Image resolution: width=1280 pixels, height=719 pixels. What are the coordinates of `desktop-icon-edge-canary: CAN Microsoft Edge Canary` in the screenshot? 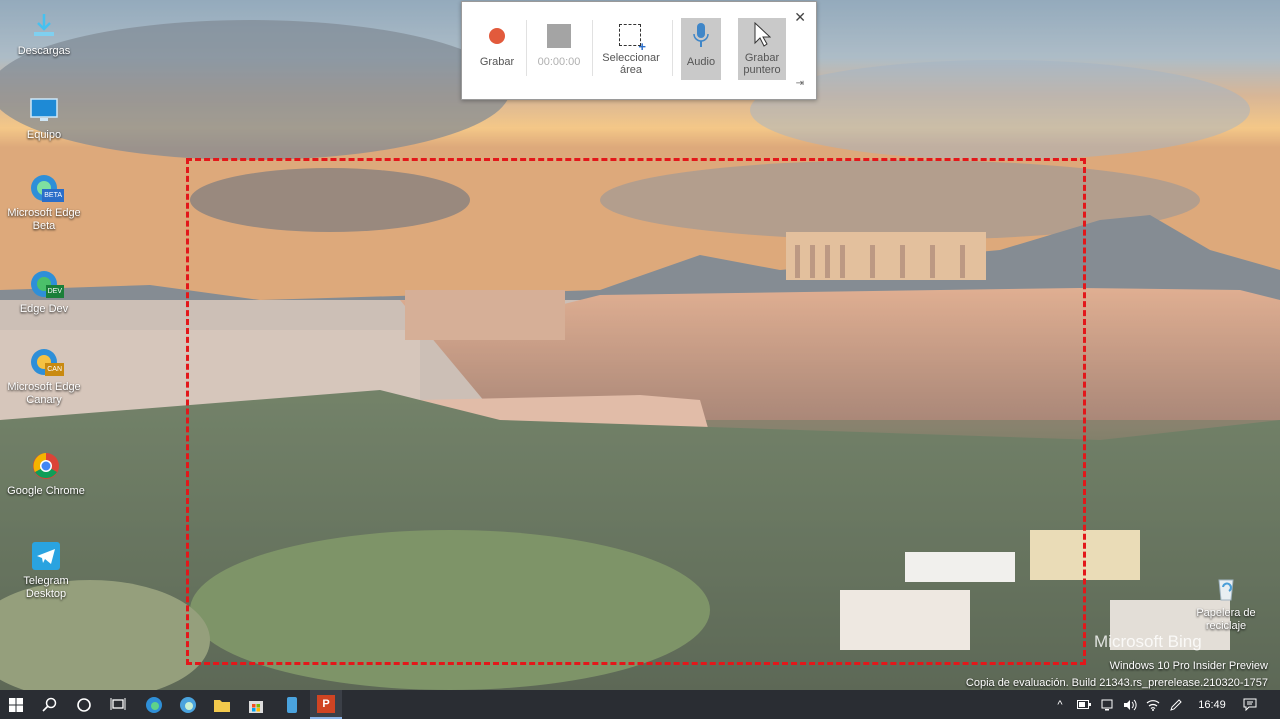 It's located at (44, 376).